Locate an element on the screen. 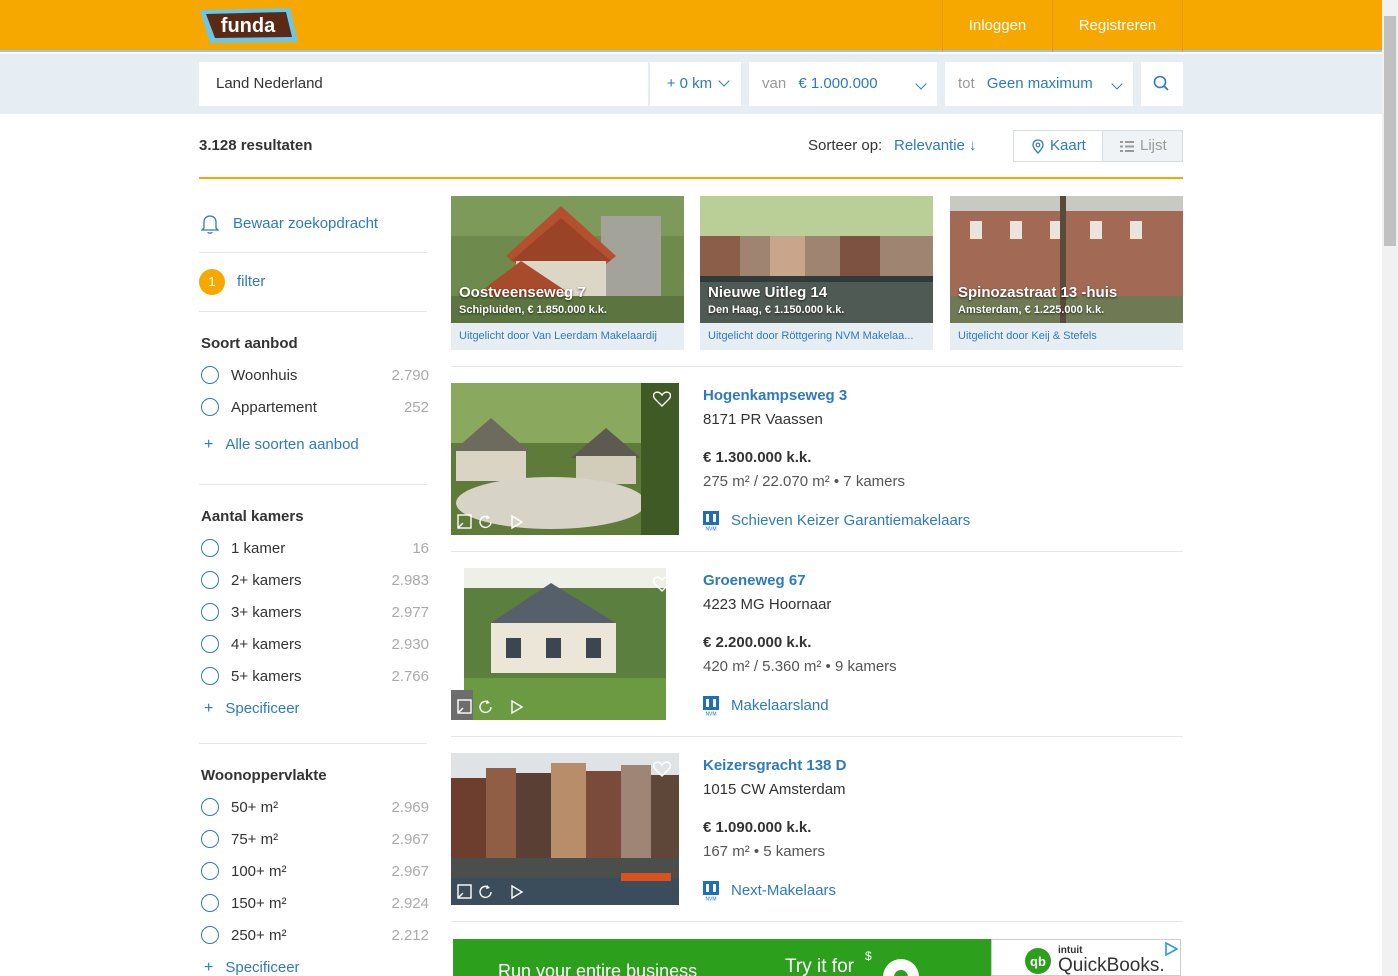 The height and width of the screenshot is (976, 1398). register-button: Registreren is located at coordinates (1117, 26).